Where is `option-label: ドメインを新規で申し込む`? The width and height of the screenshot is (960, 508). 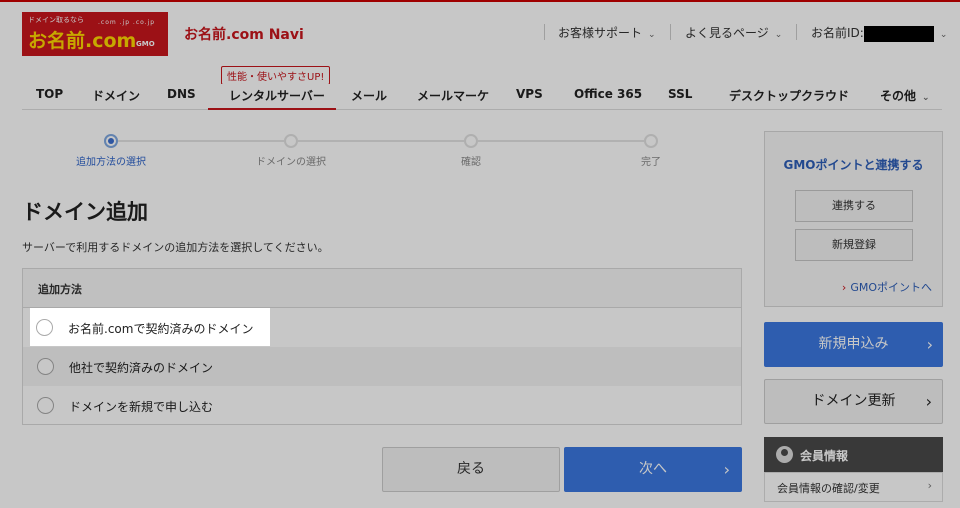 option-label: ドメインを新規で申し込む is located at coordinates (141, 407).